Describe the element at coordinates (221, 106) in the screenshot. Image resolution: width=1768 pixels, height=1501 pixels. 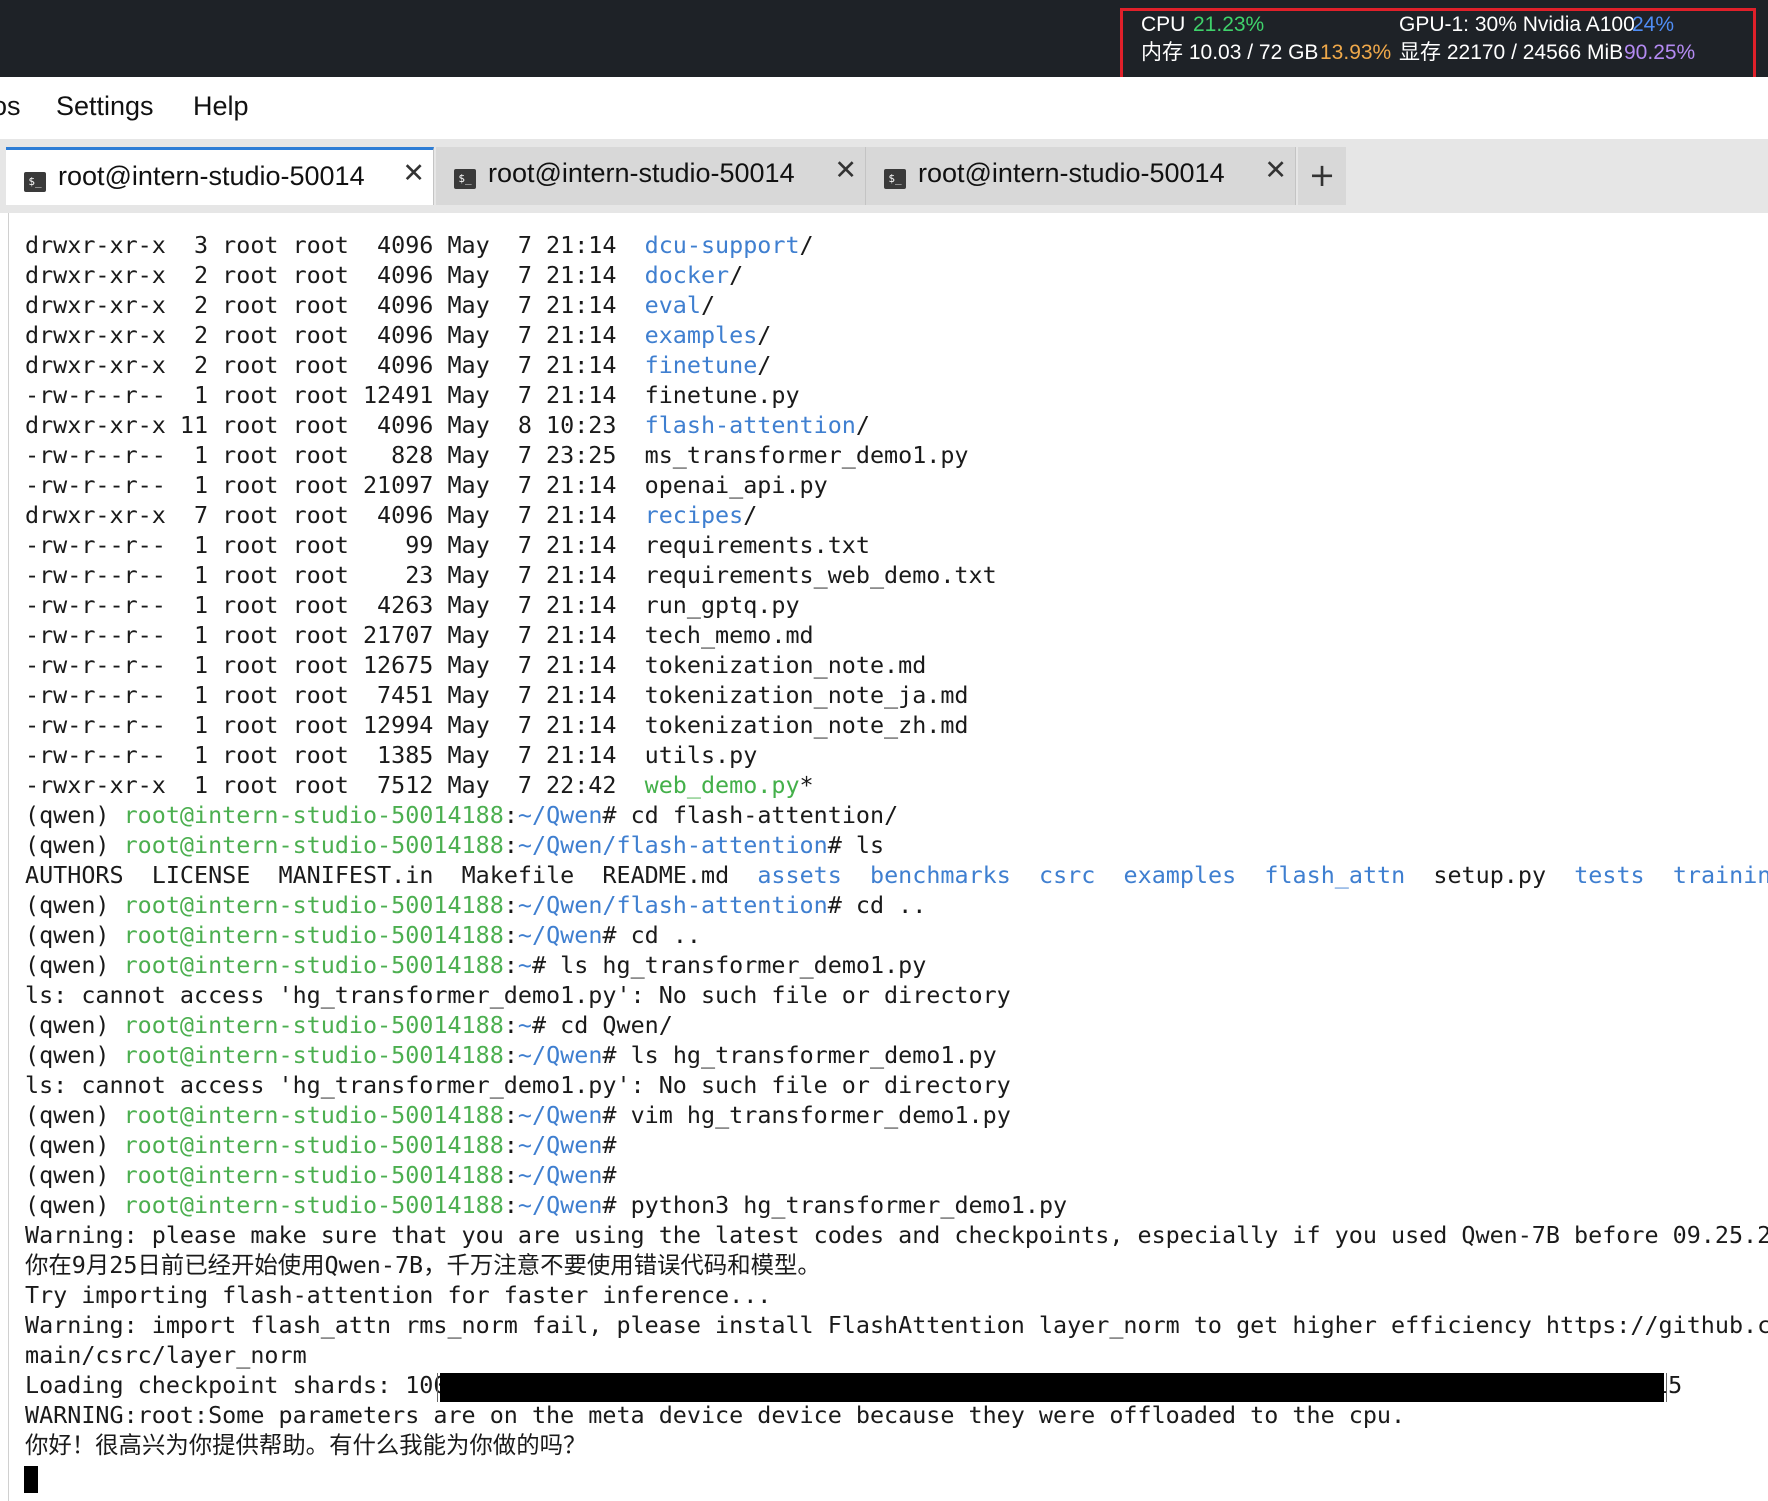
I see `menu-item-help: Help` at that location.